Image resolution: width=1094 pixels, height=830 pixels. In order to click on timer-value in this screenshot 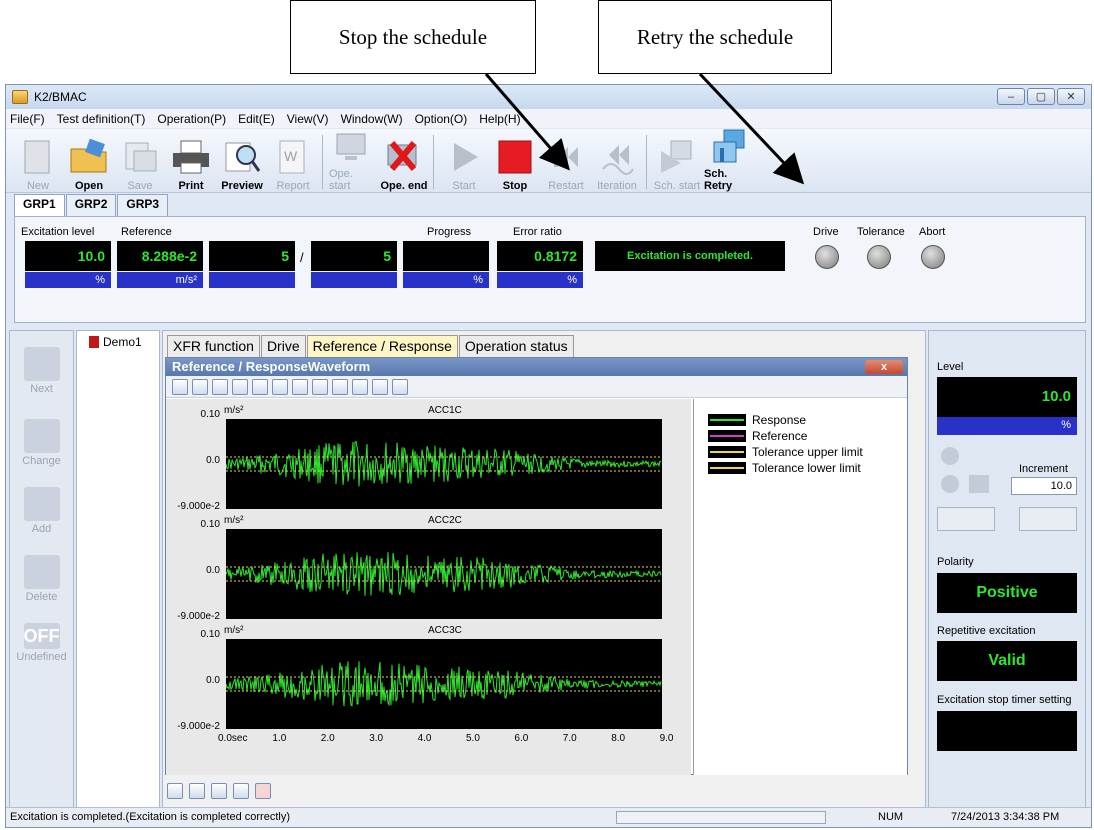, I will do `click(1007, 731)`.